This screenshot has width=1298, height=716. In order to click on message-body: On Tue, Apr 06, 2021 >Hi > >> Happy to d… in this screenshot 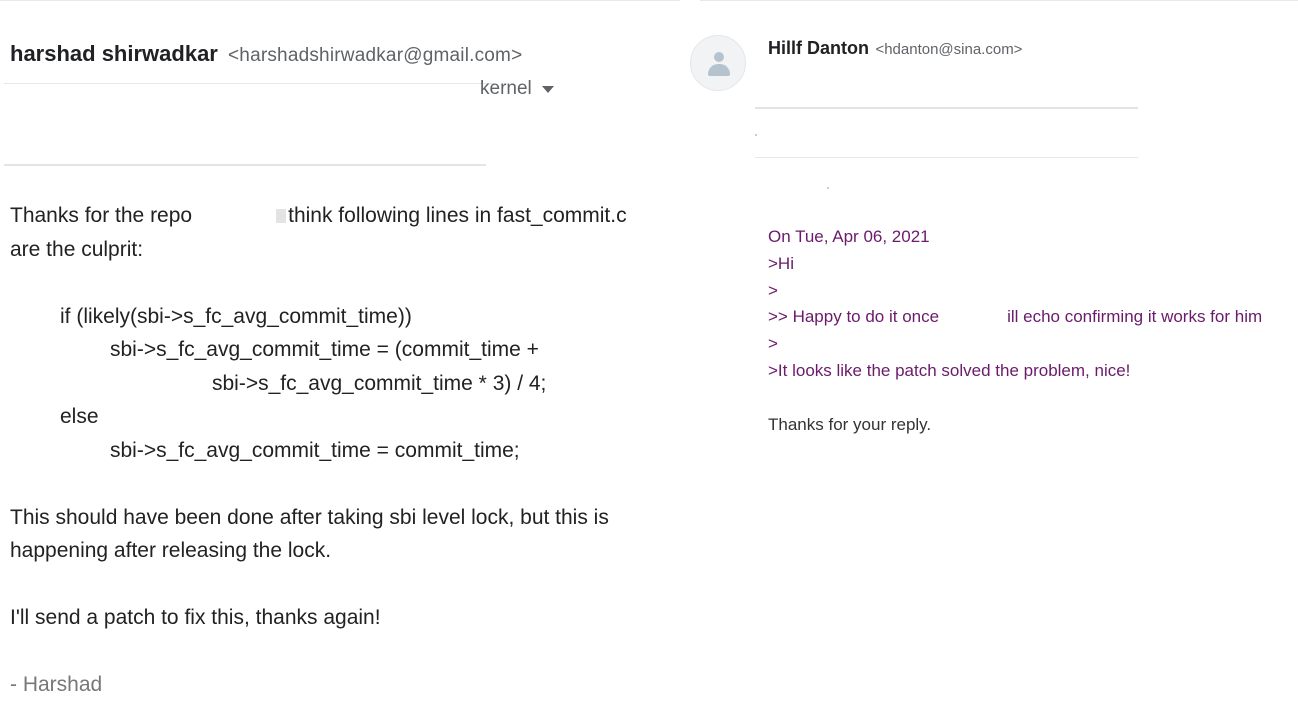, I will do `click(1033, 331)`.